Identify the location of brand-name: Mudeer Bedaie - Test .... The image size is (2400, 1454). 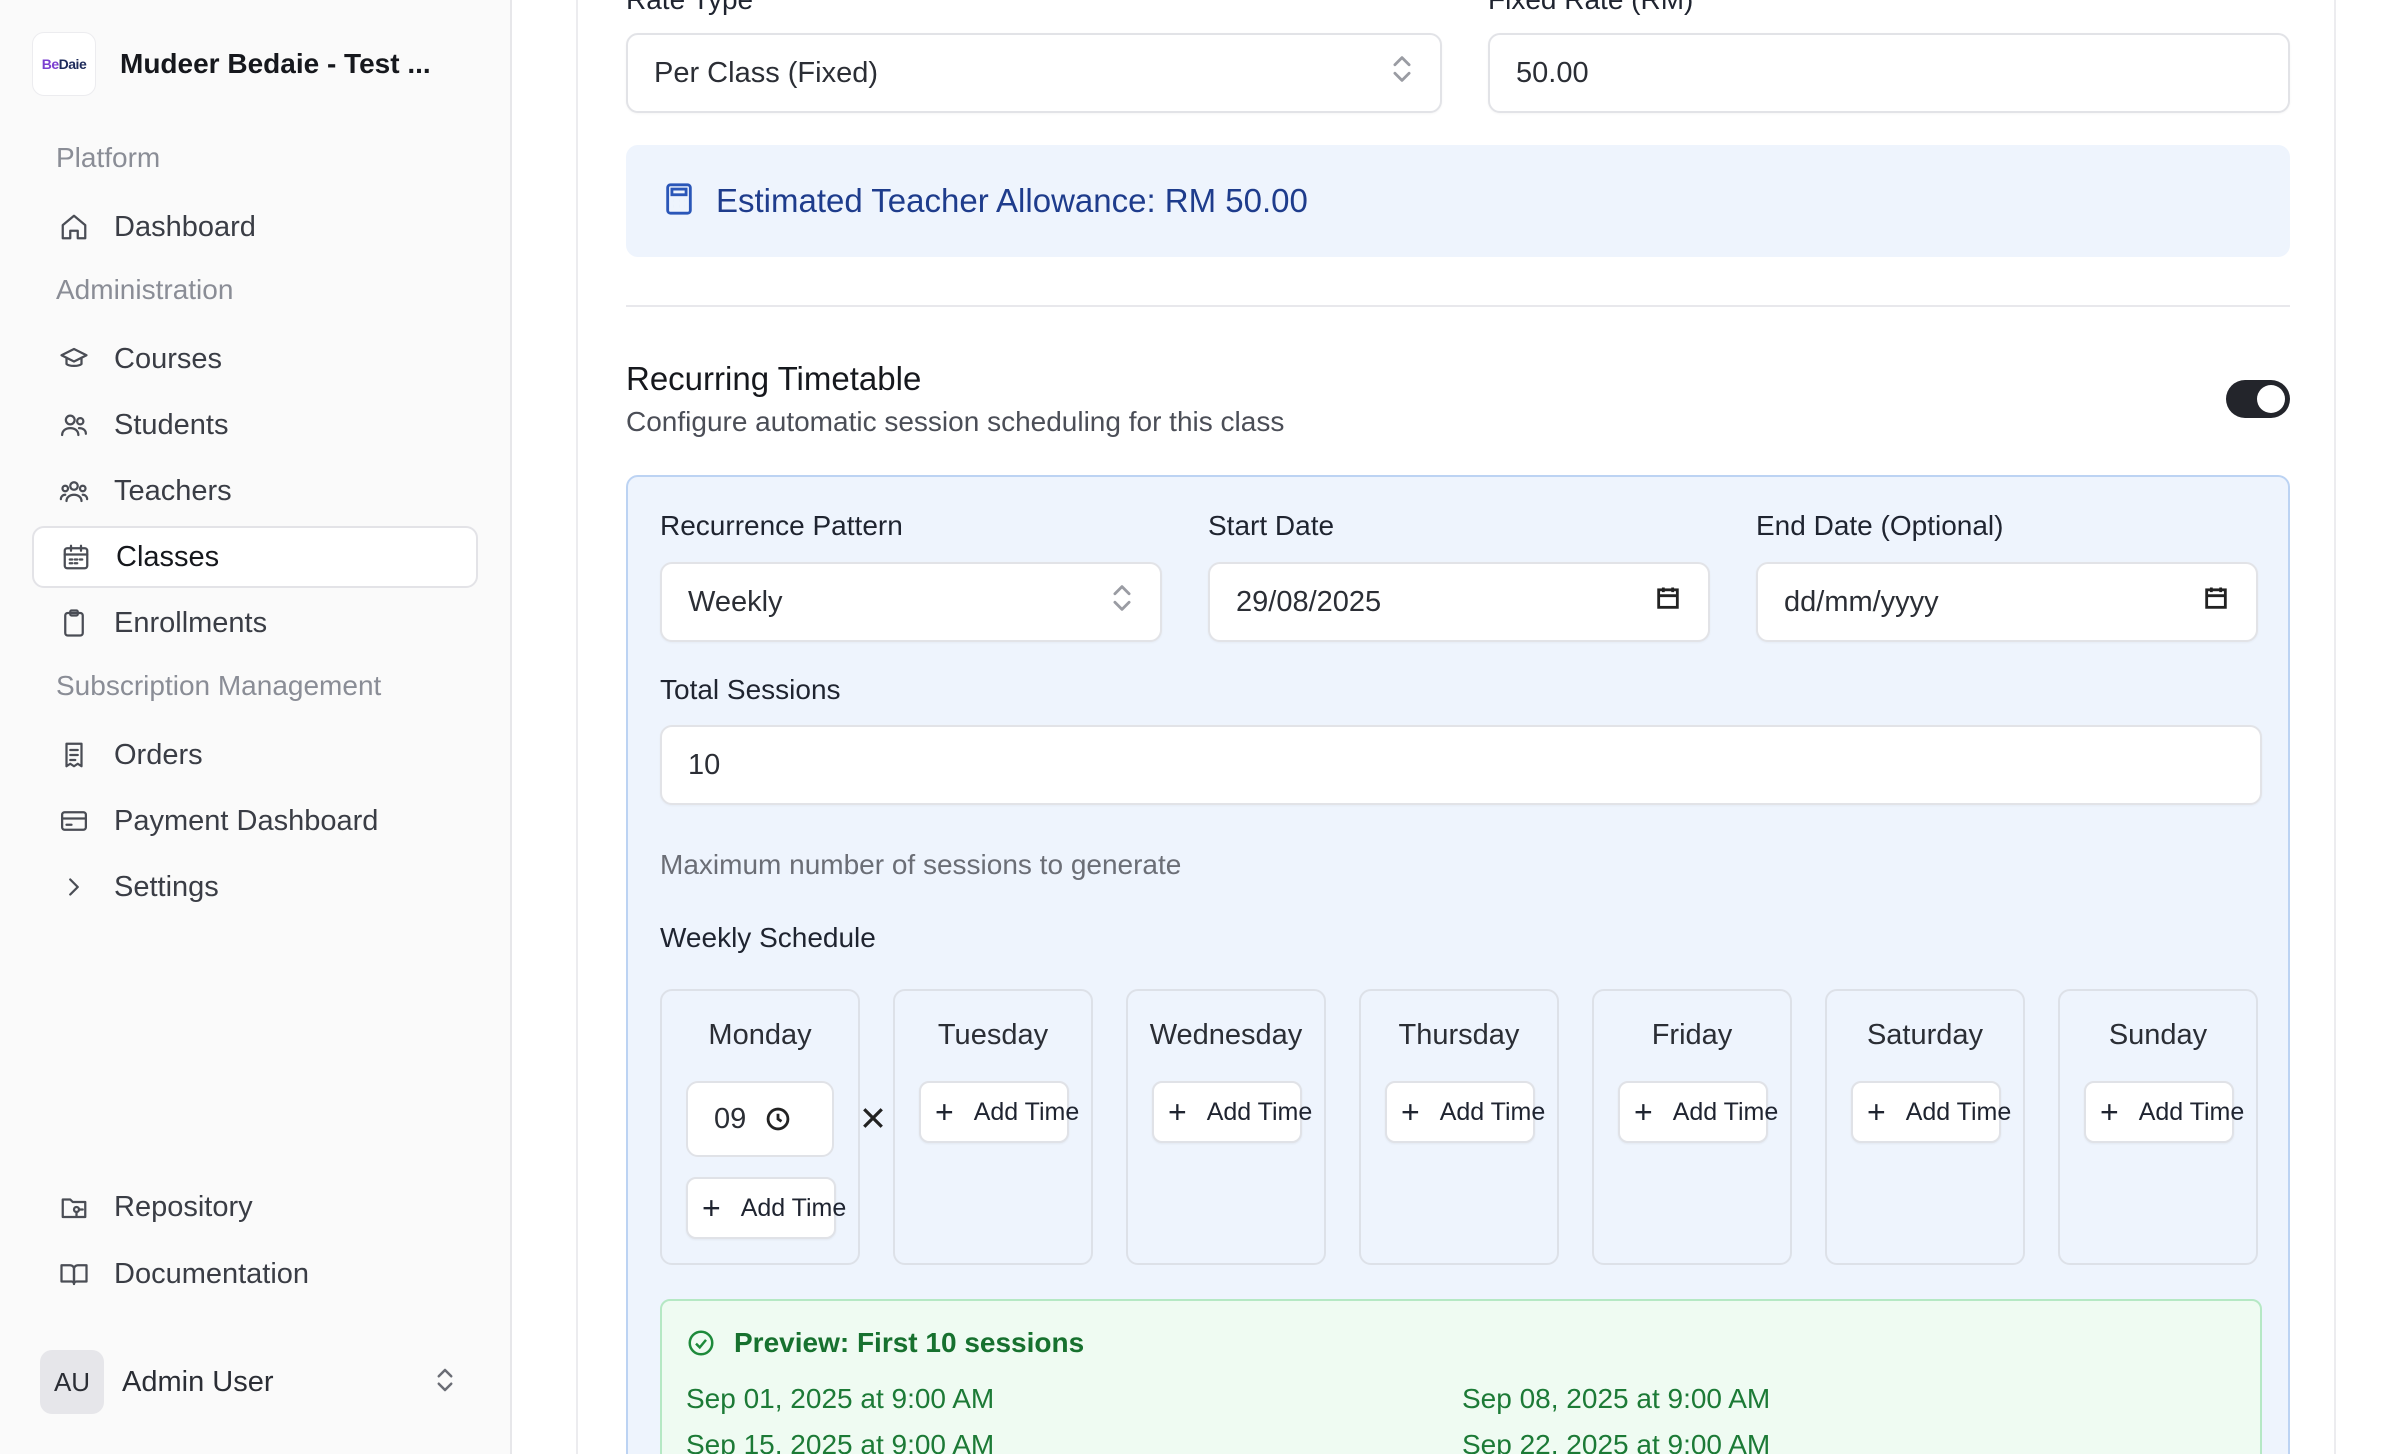
(275, 63).